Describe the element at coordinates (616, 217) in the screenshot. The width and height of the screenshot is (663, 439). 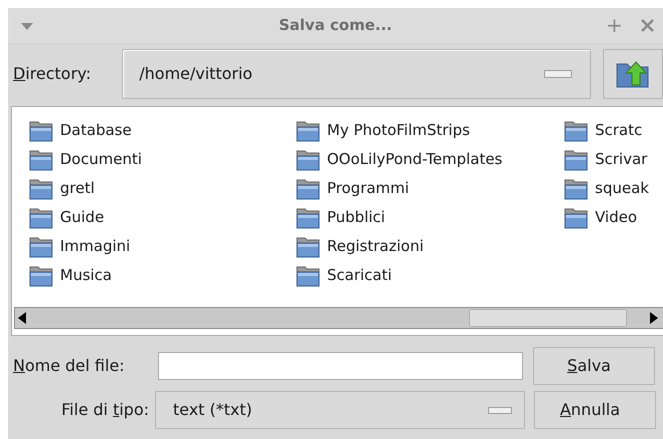
I see `folder-name: Video` at that location.